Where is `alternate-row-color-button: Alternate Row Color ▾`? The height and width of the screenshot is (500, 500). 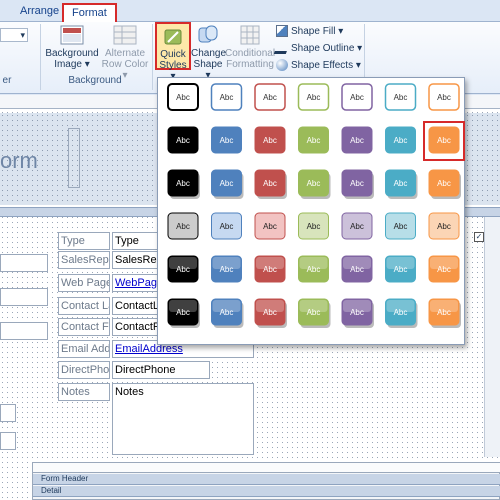 alternate-row-color-button: Alternate Row Color ▾ is located at coordinates (125, 52).